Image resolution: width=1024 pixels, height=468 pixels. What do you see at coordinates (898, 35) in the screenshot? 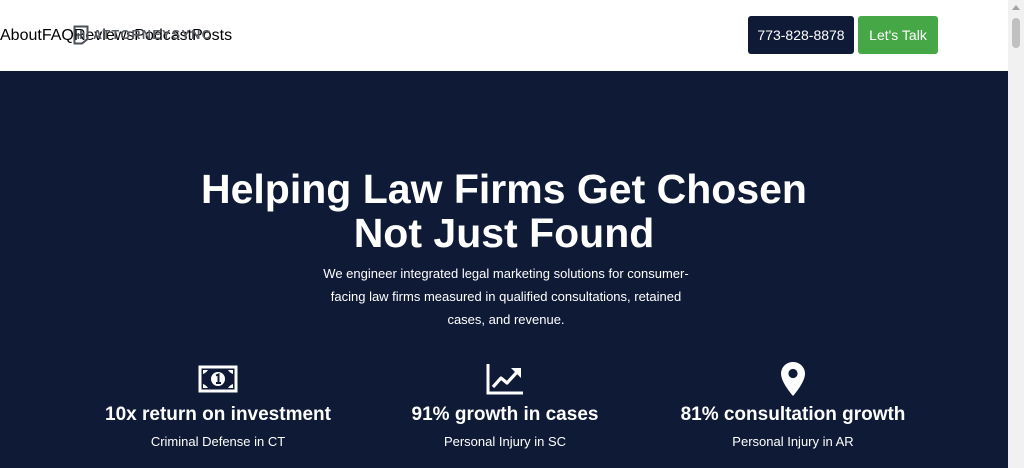
I see `lets-talk-button: Let's Talk` at bounding box center [898, 35].